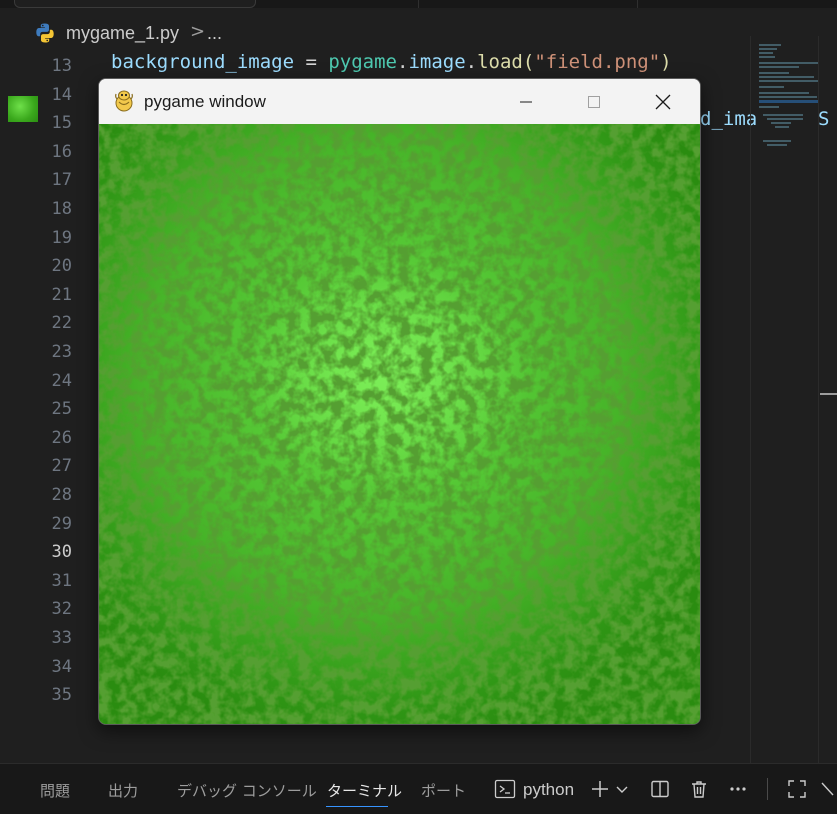 Image resolution: width=837 pixels, height=814 pixels. I want to click on maximize-panel-button, so click(797, 789).